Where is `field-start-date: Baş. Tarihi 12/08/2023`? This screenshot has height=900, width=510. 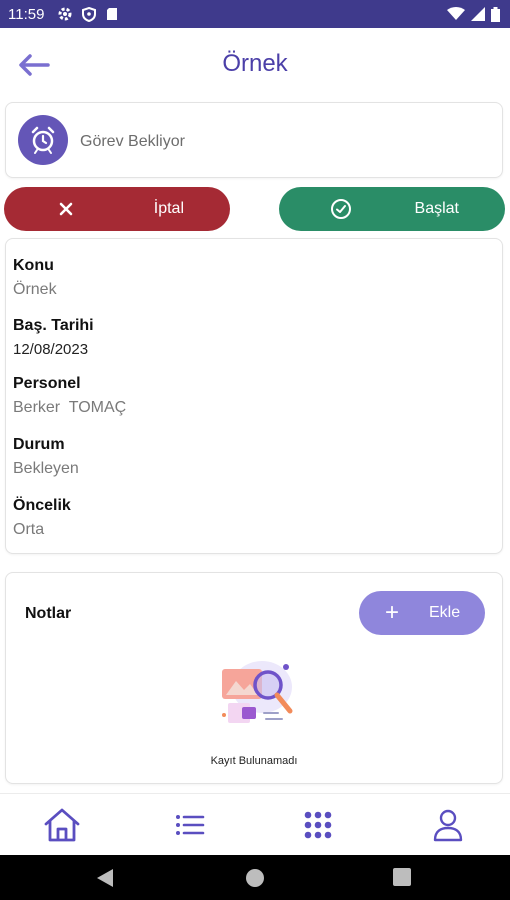
field-start-date: Baş. Tarihi 12/08/2023 is located at coordinates (53, 337).